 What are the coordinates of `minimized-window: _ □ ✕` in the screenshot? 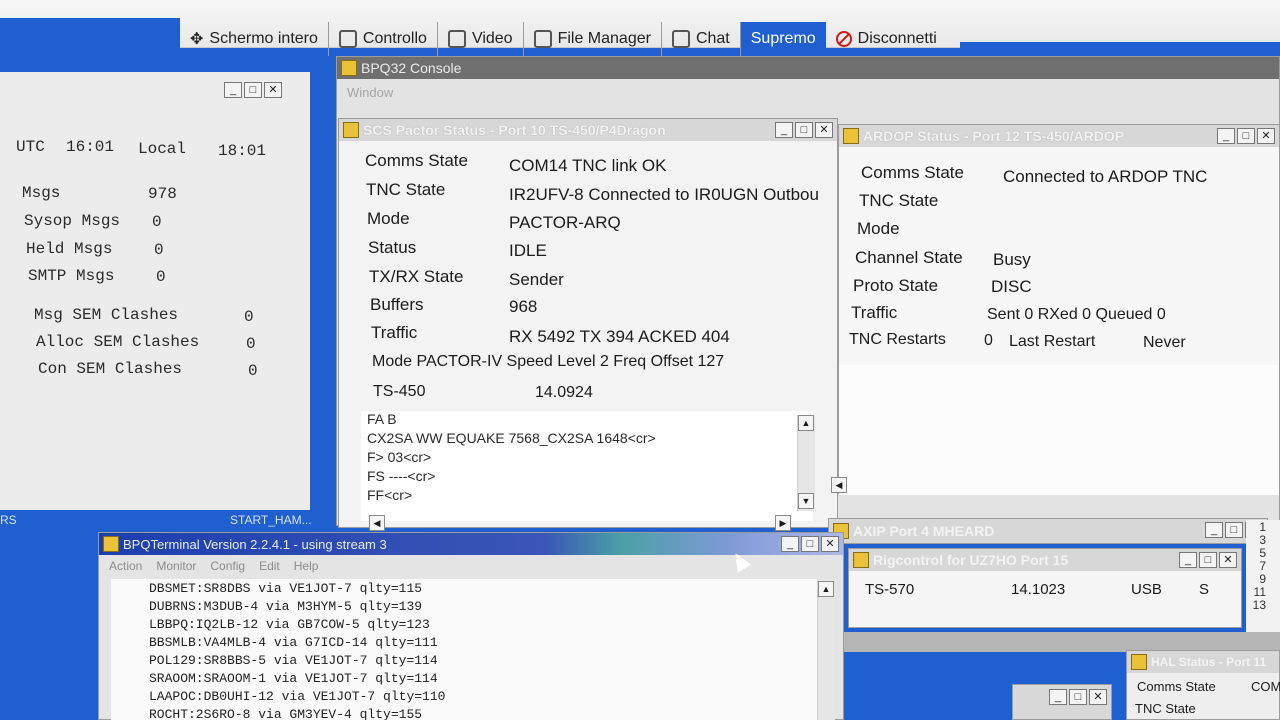 It's located at (1062, 702).